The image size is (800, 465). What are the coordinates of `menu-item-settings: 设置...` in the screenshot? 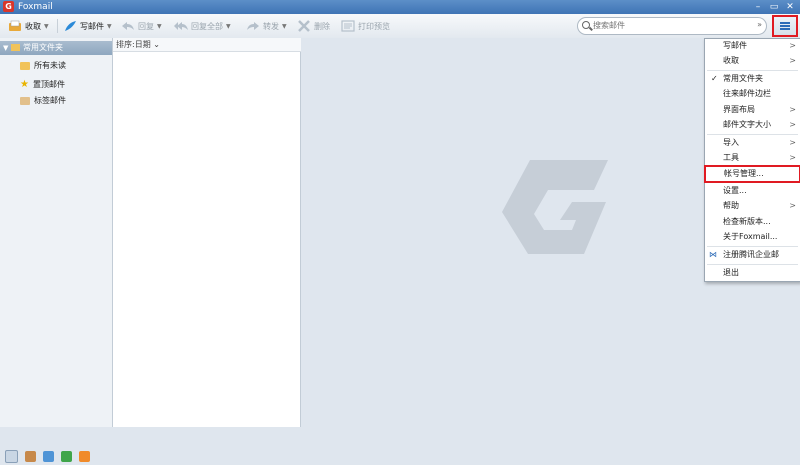 It's located at (752, 191).